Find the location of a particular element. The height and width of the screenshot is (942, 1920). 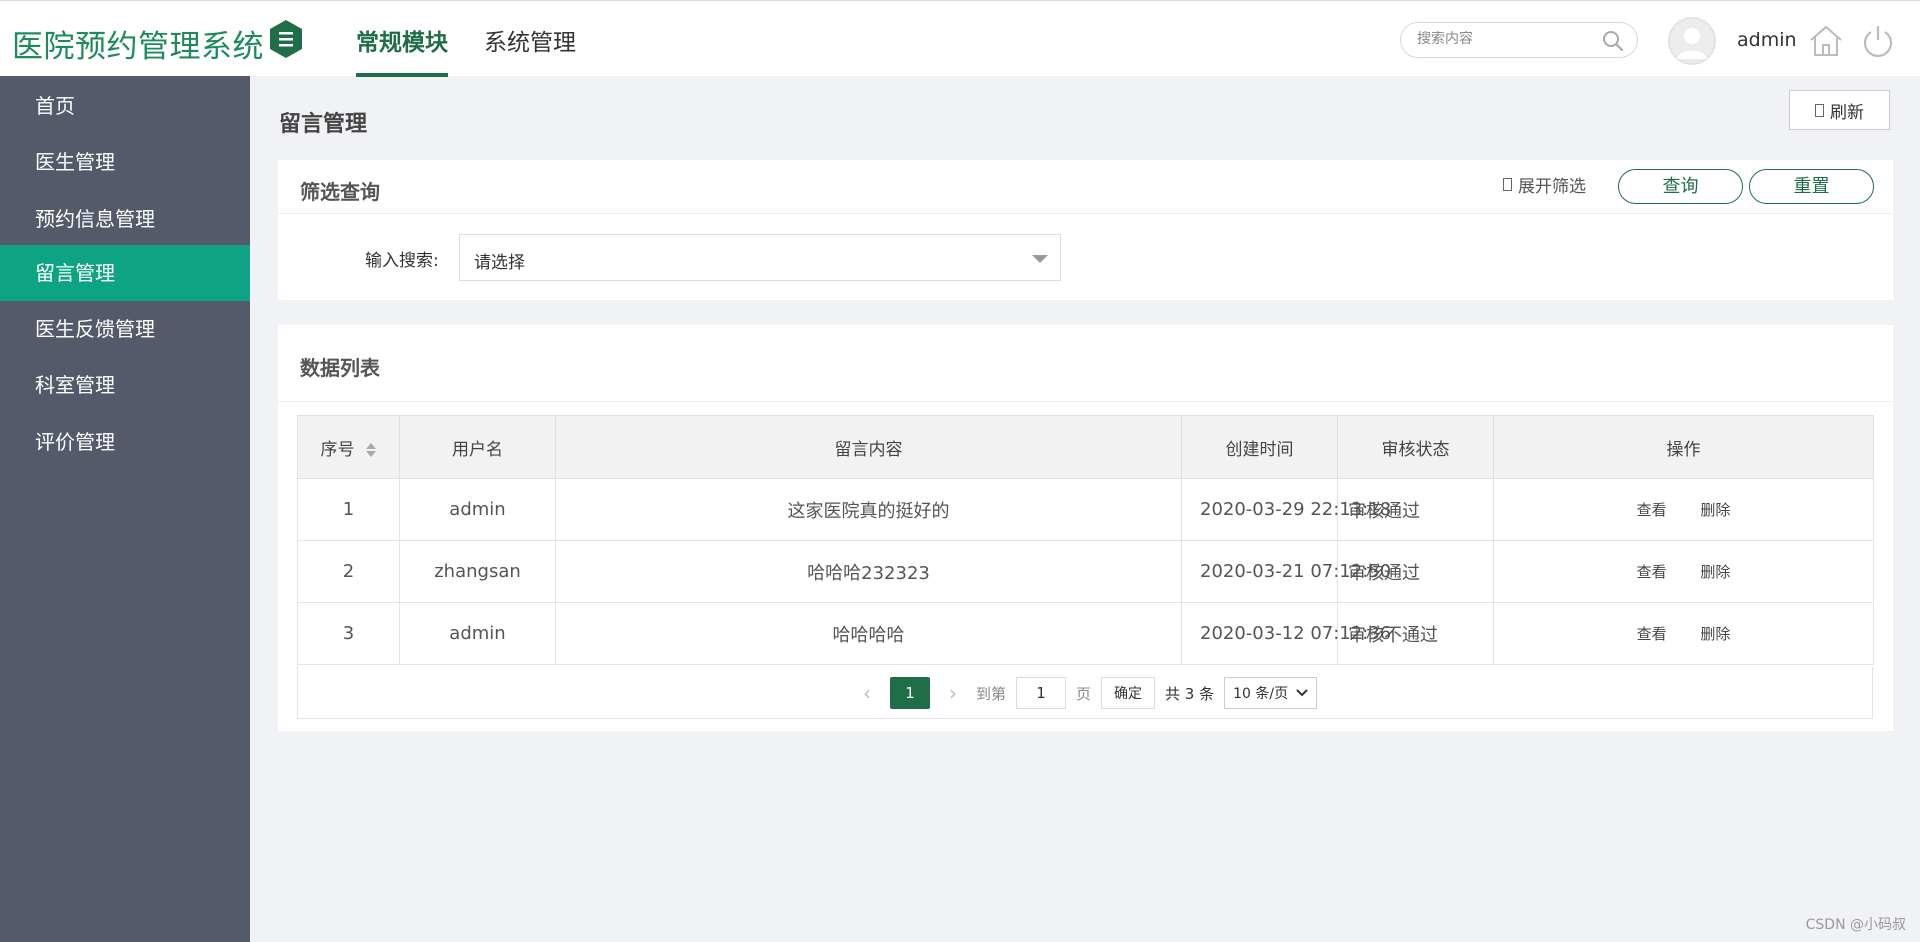

cell-index: 3 is located at coordinates (348, 633).